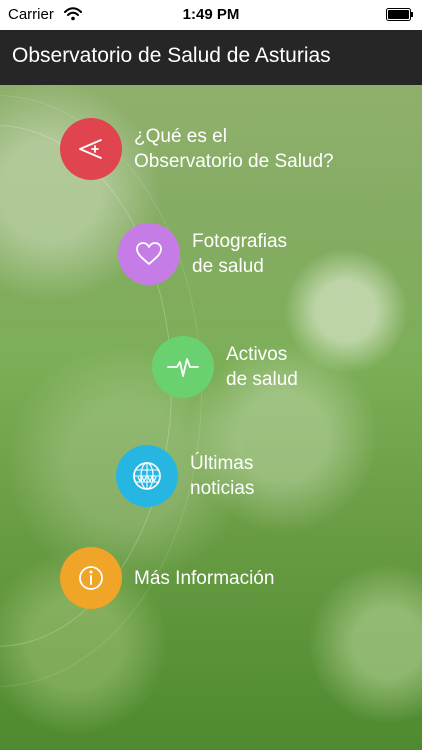 This screenshot has width=422, height=750. Describe the element at coordinates (91, 578) in the screenshot. I see `info-icon` at that location.